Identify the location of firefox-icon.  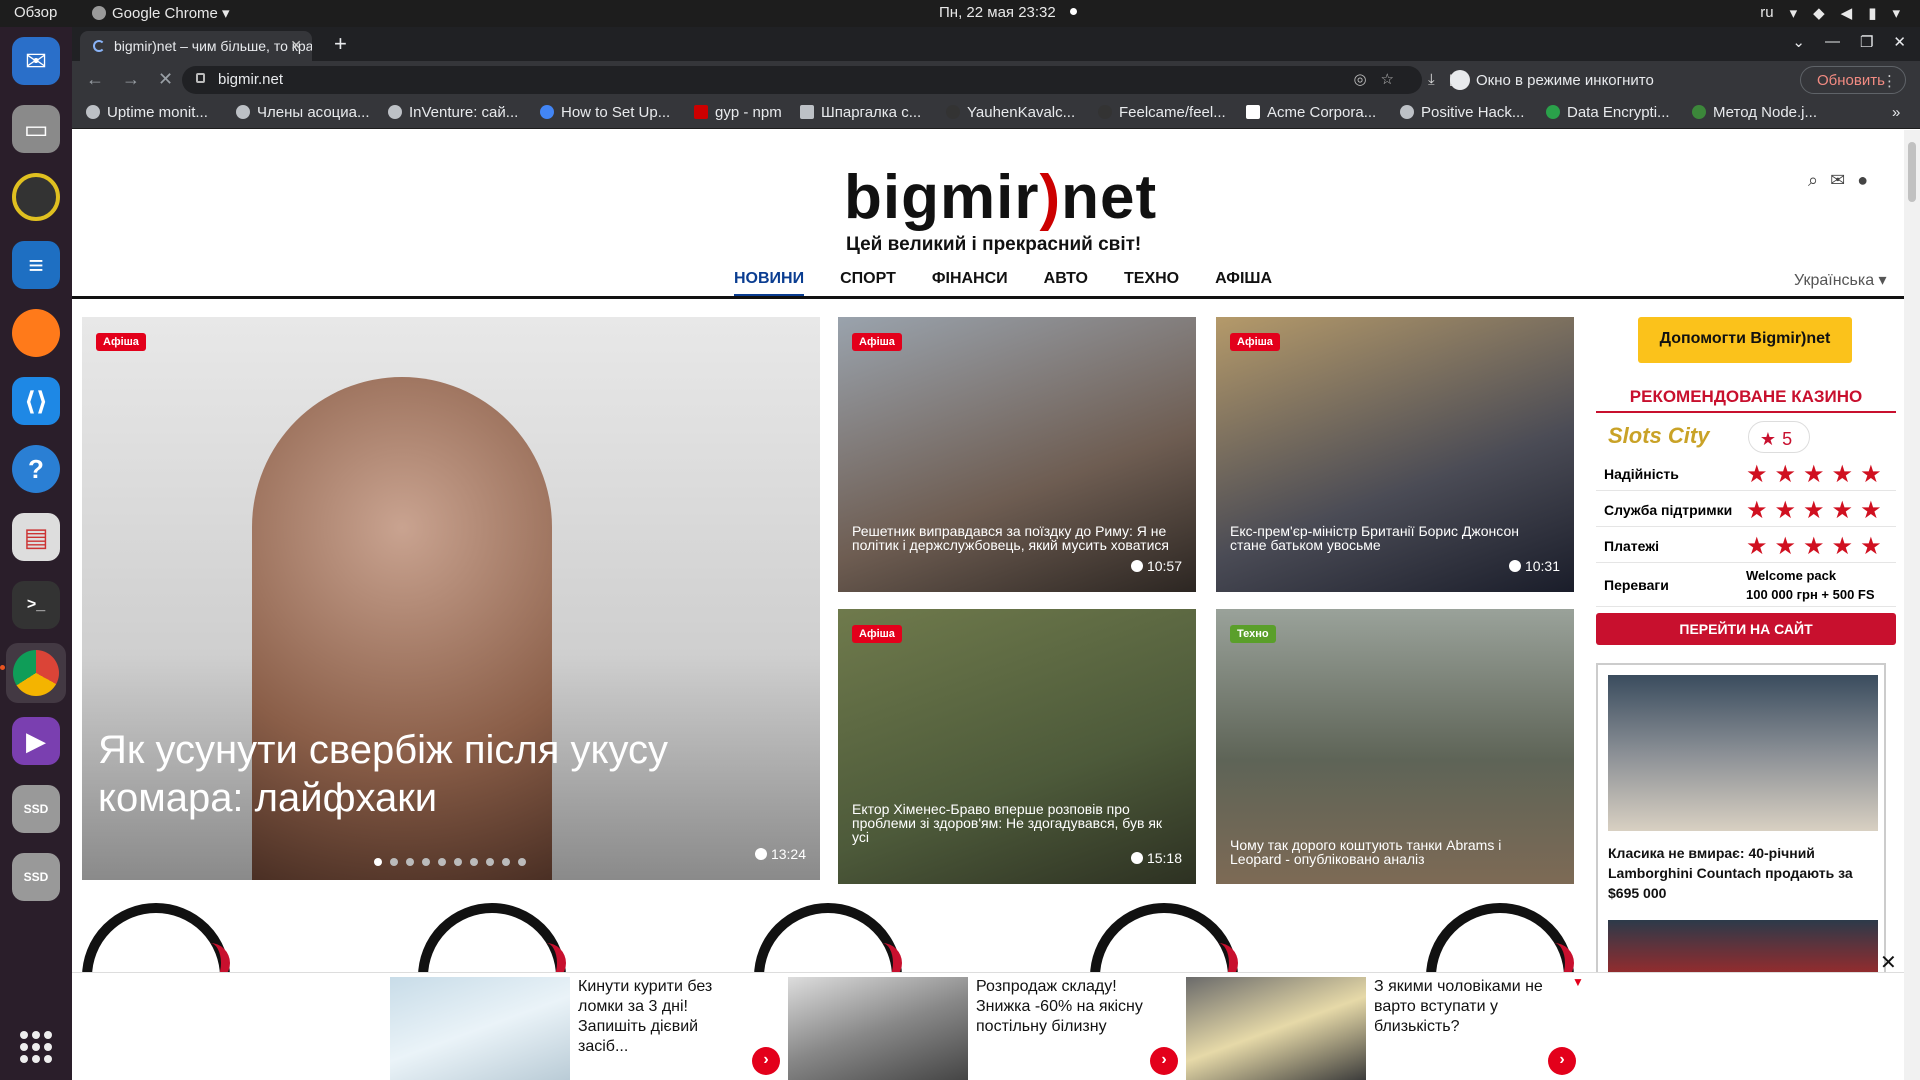
(36, 333).